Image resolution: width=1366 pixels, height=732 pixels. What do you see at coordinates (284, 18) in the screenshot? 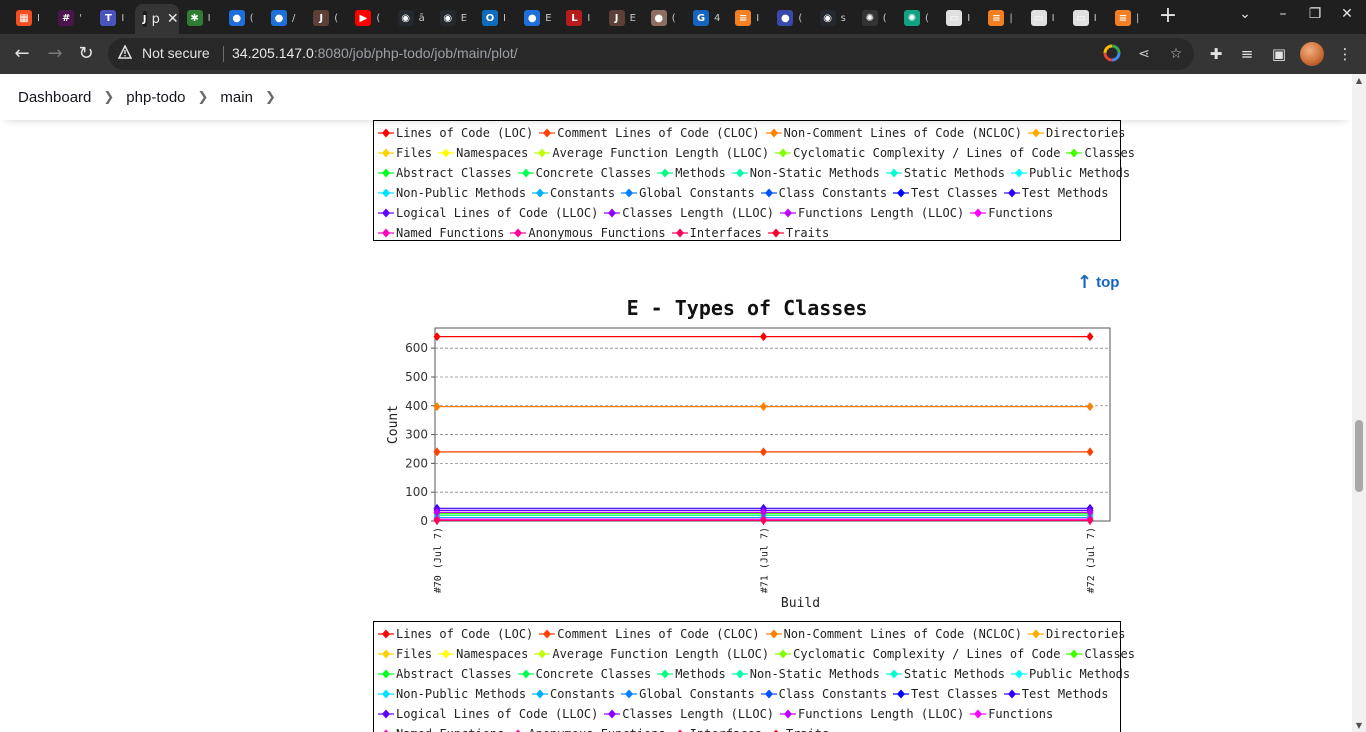
I see `browser-tab: ● /` at bounding box center [284, 18].